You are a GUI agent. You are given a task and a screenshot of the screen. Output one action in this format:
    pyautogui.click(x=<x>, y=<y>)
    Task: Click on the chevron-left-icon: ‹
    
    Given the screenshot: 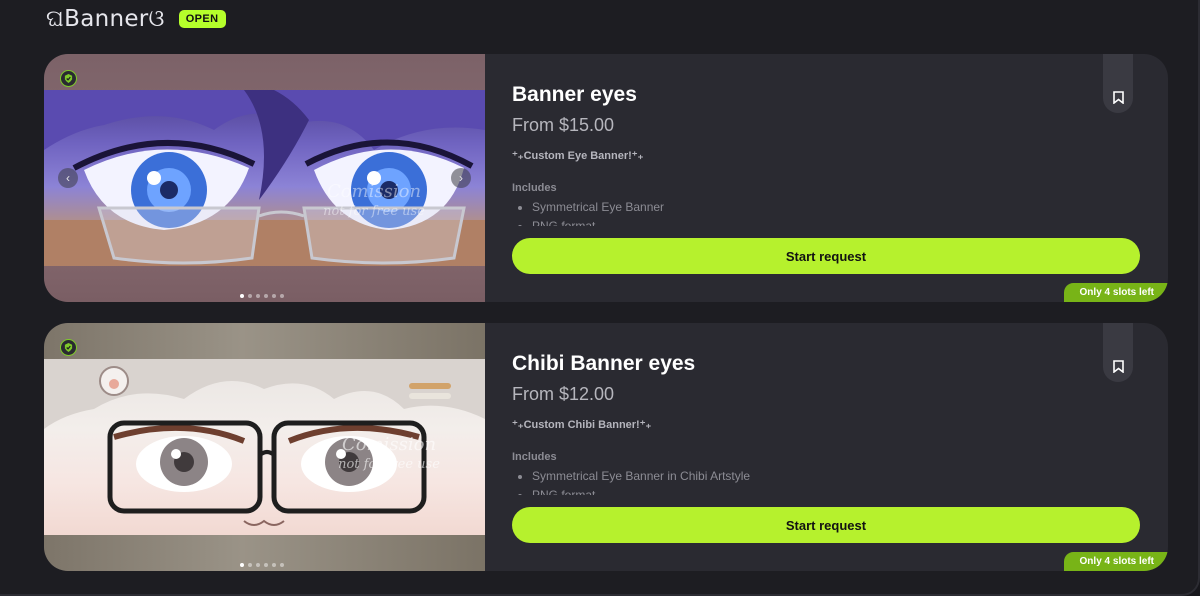 What is the action you would take?
    pyautogui.click(x=68, y=178)
    